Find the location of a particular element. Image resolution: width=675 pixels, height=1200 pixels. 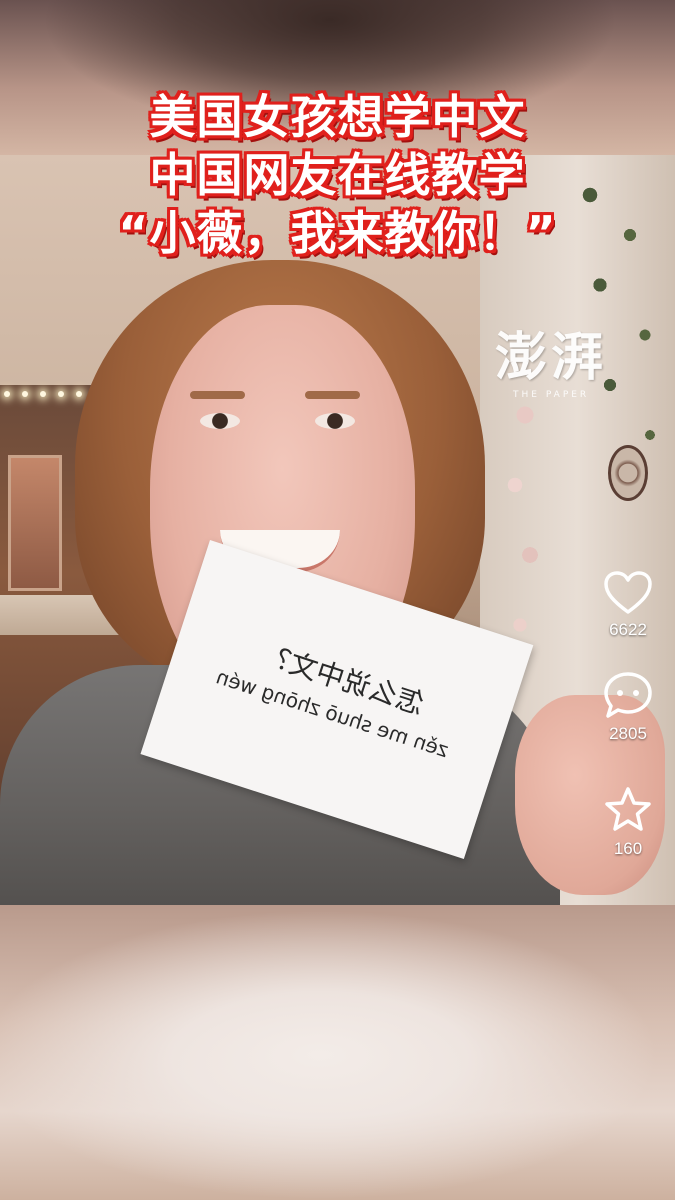

action-rail: 6622 2805 160 is located at coordinates (628, 732).